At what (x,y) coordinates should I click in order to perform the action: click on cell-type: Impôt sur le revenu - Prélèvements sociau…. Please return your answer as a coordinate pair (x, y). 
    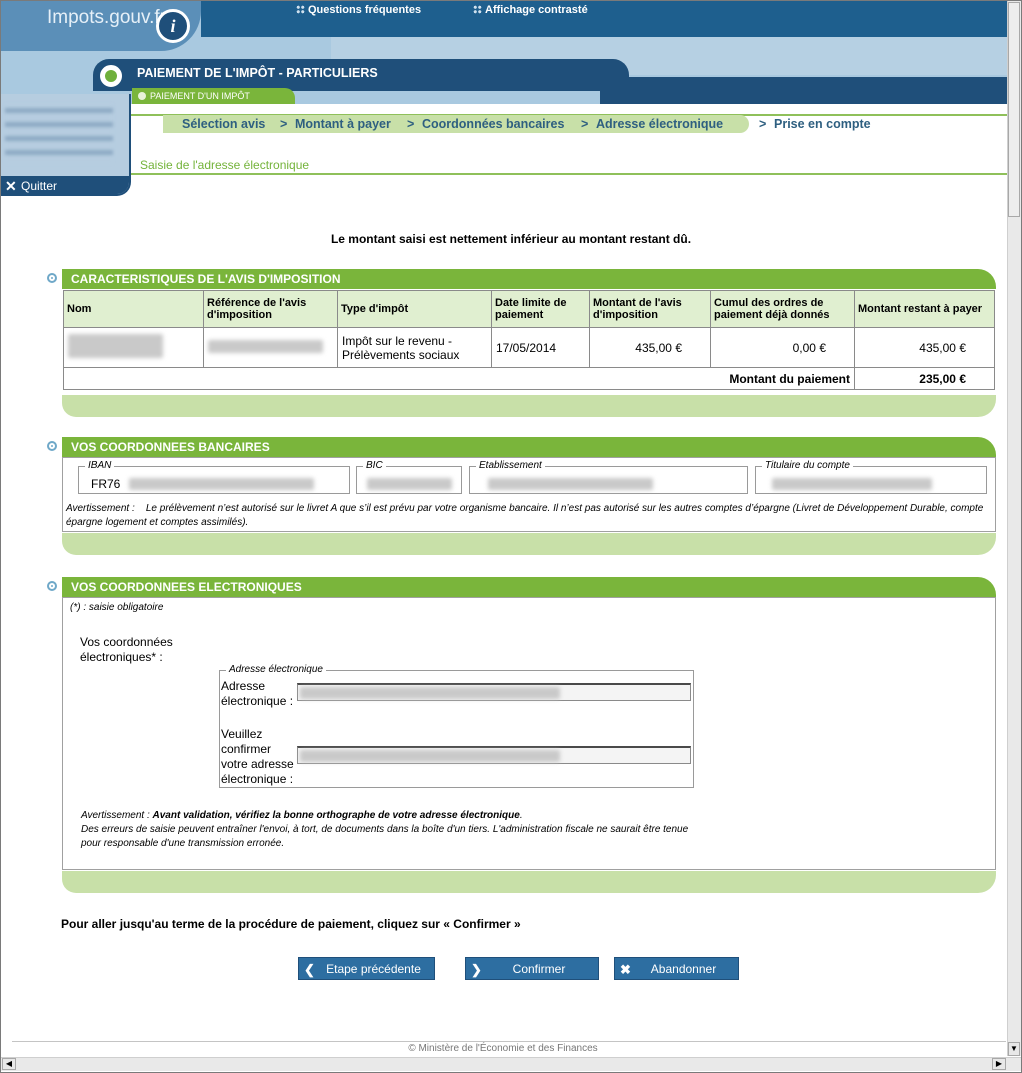
    Looking at the image, I should click on (414, 347).